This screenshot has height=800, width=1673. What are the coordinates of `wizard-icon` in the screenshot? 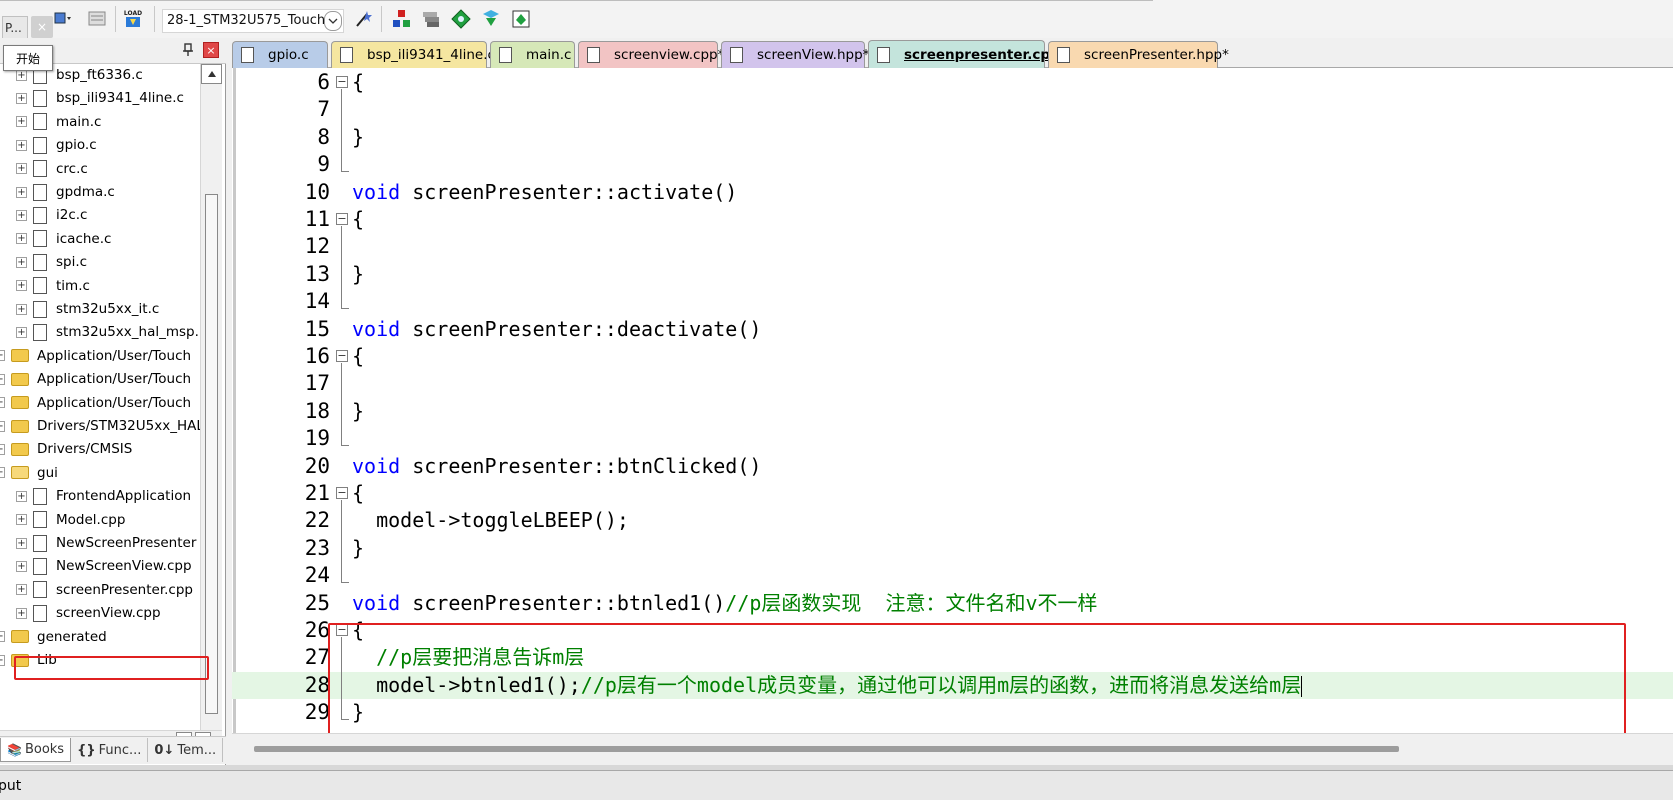 It's located at (364, 19).